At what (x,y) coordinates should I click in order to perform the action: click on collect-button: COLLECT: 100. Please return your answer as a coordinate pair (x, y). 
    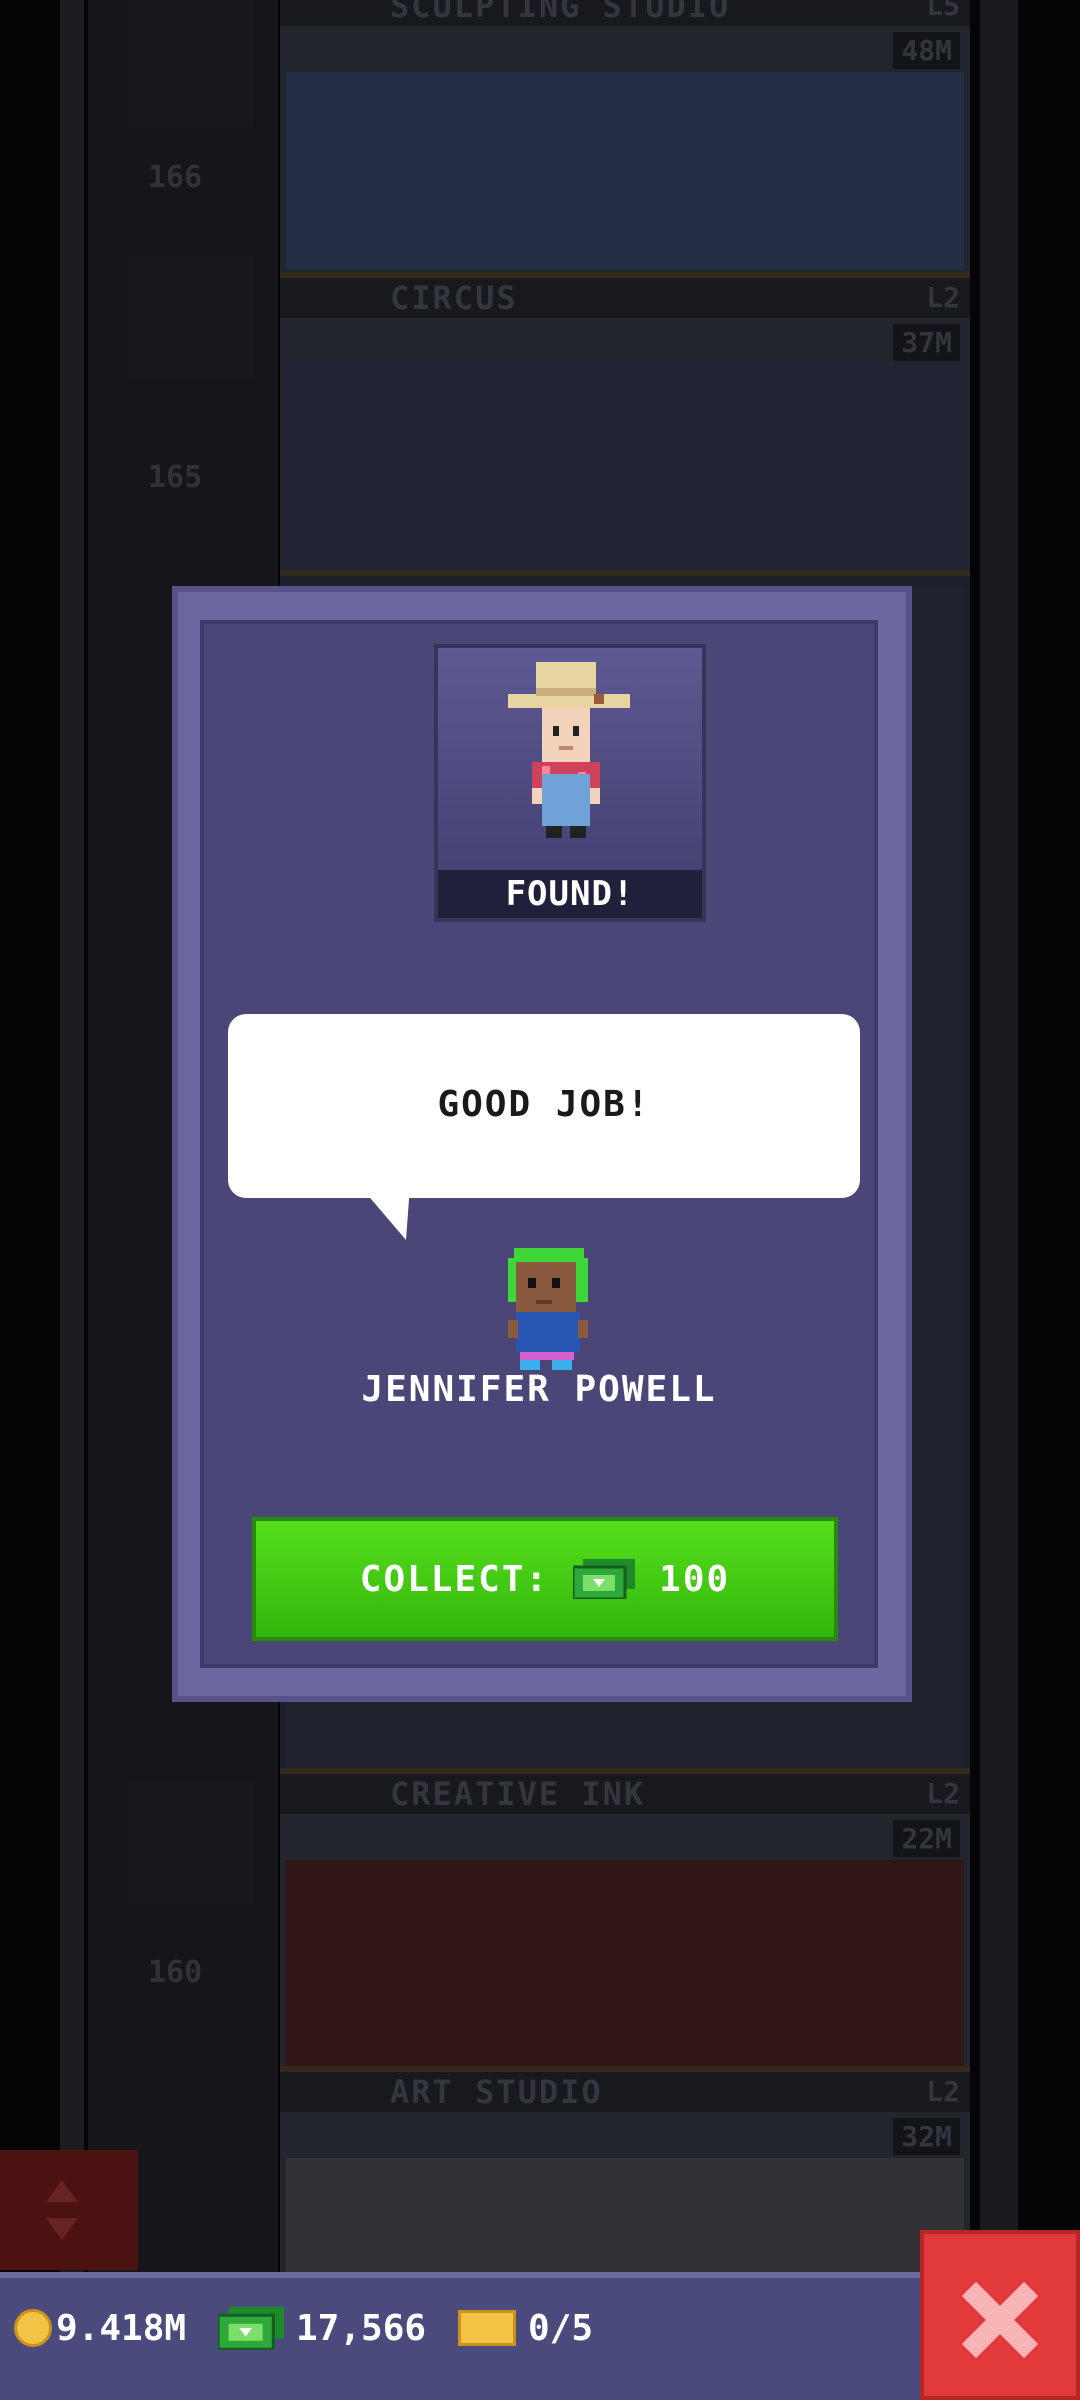
    Looking at the image, I should click on (545, 1579).